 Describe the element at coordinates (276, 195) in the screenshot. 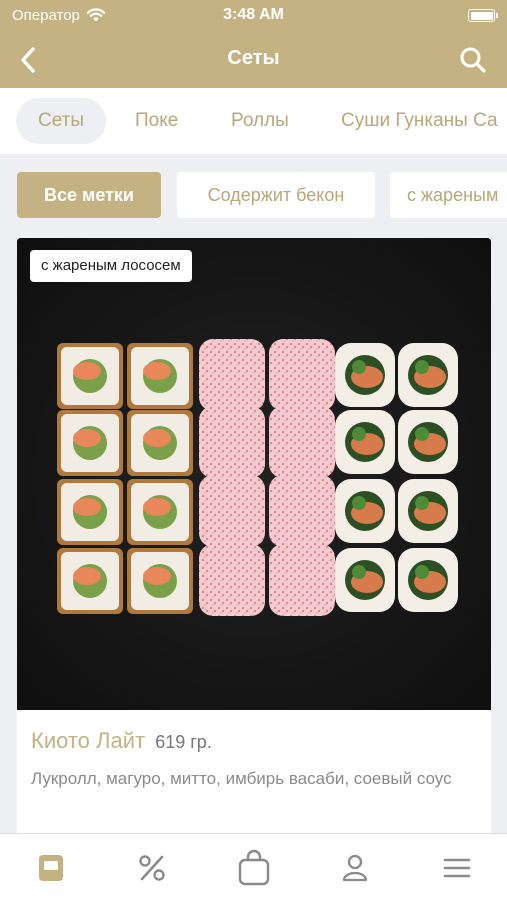

I see `tag-bacon: Содержит бекон` at that location.